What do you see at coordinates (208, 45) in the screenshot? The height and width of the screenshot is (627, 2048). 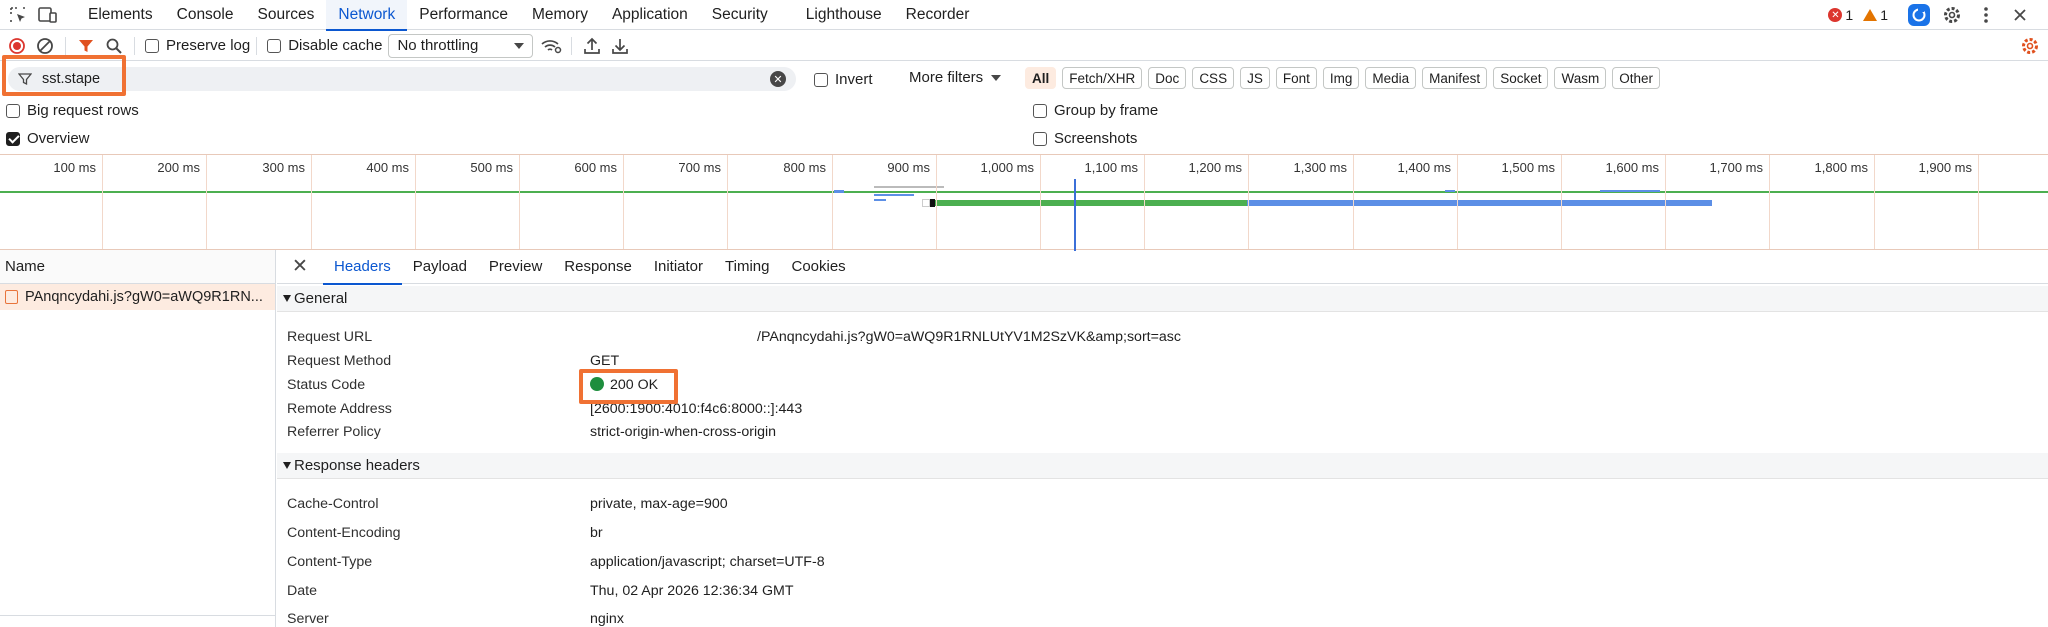 I see `preserve-log-label: Preserve log` at bounding box center [208, 45].